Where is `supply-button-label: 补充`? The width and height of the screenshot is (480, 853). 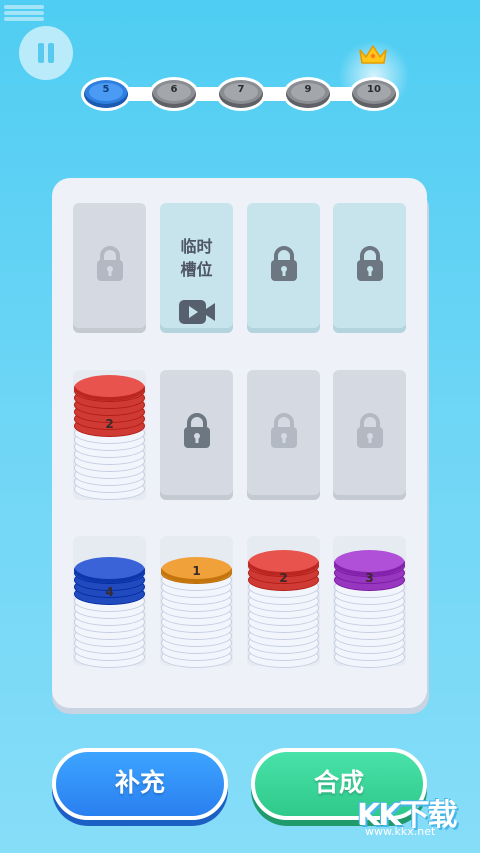 supply-button-label: 补充 is located at coordinates (139, 782).